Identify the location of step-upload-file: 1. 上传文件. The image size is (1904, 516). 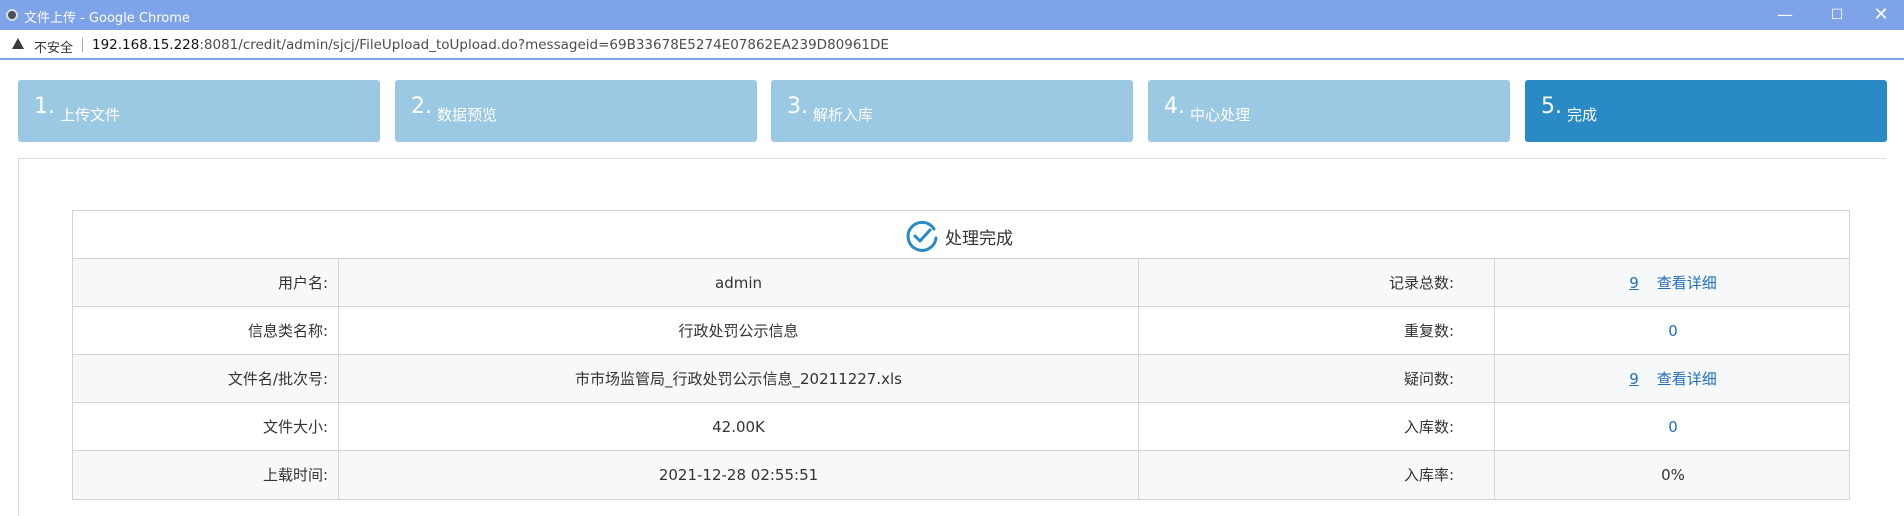
(199, 111).